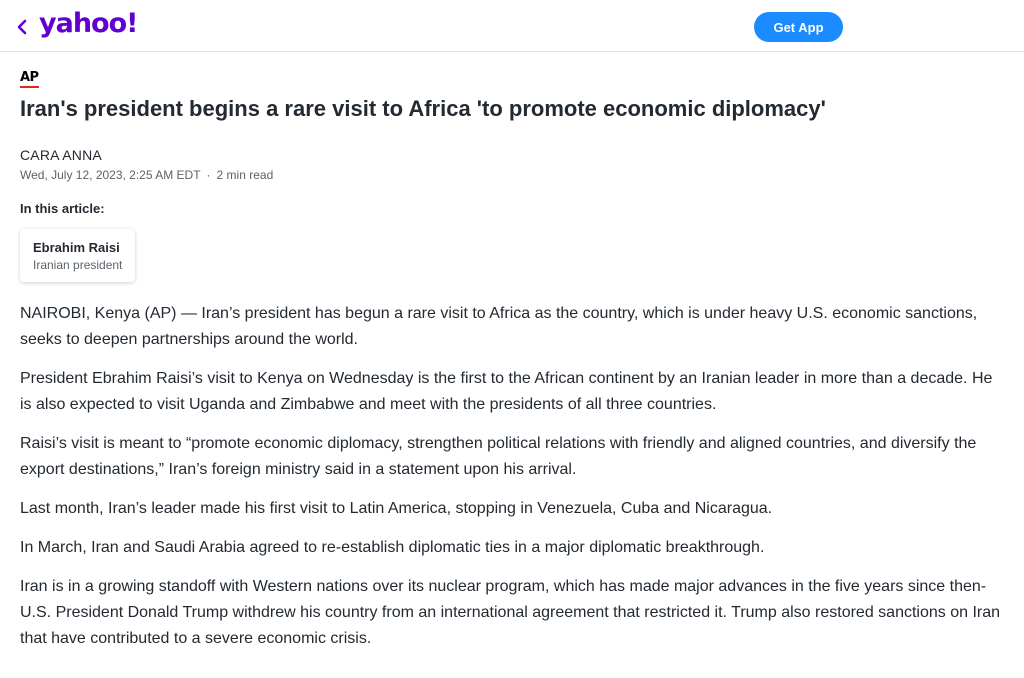 The height and width of the screenshot is (678, 1024). I want to click on entity-card-ebrahim-raisi: Ebrahim Raisi Iranian president, so click(78, 255).